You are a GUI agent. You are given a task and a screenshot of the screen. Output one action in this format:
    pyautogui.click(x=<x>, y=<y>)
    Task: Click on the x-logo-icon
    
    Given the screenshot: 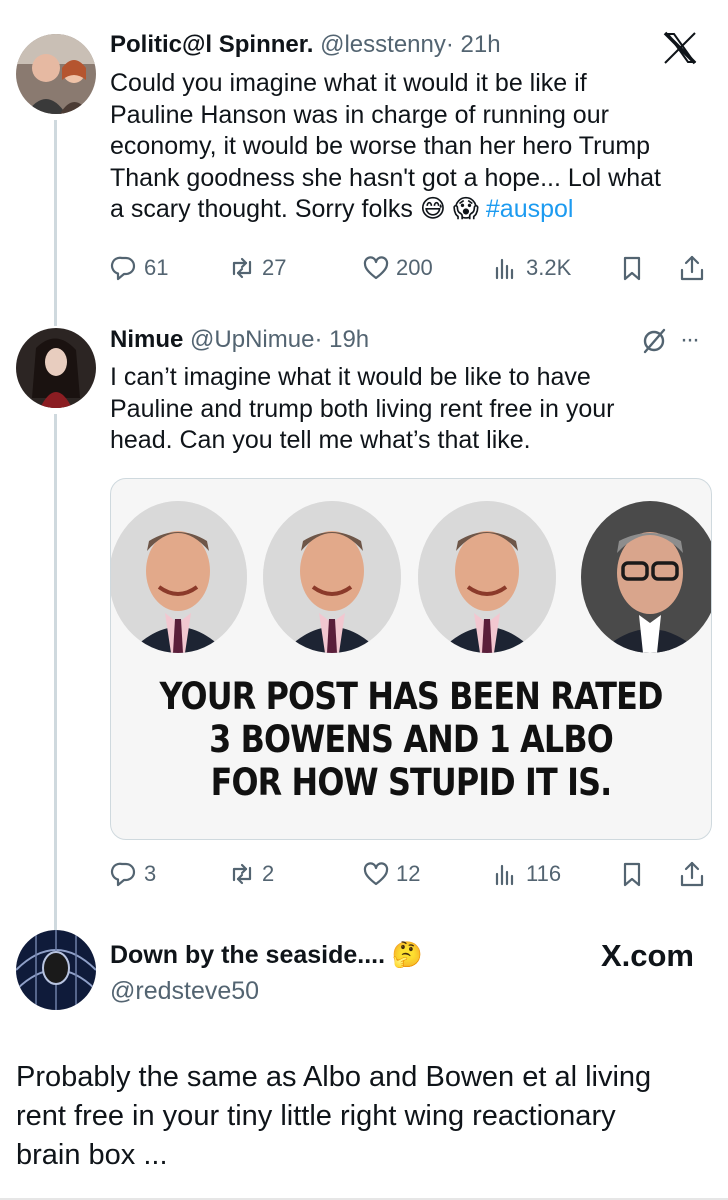 What is the action you would take?
    pyautogui.click(x=680, y=48)
    